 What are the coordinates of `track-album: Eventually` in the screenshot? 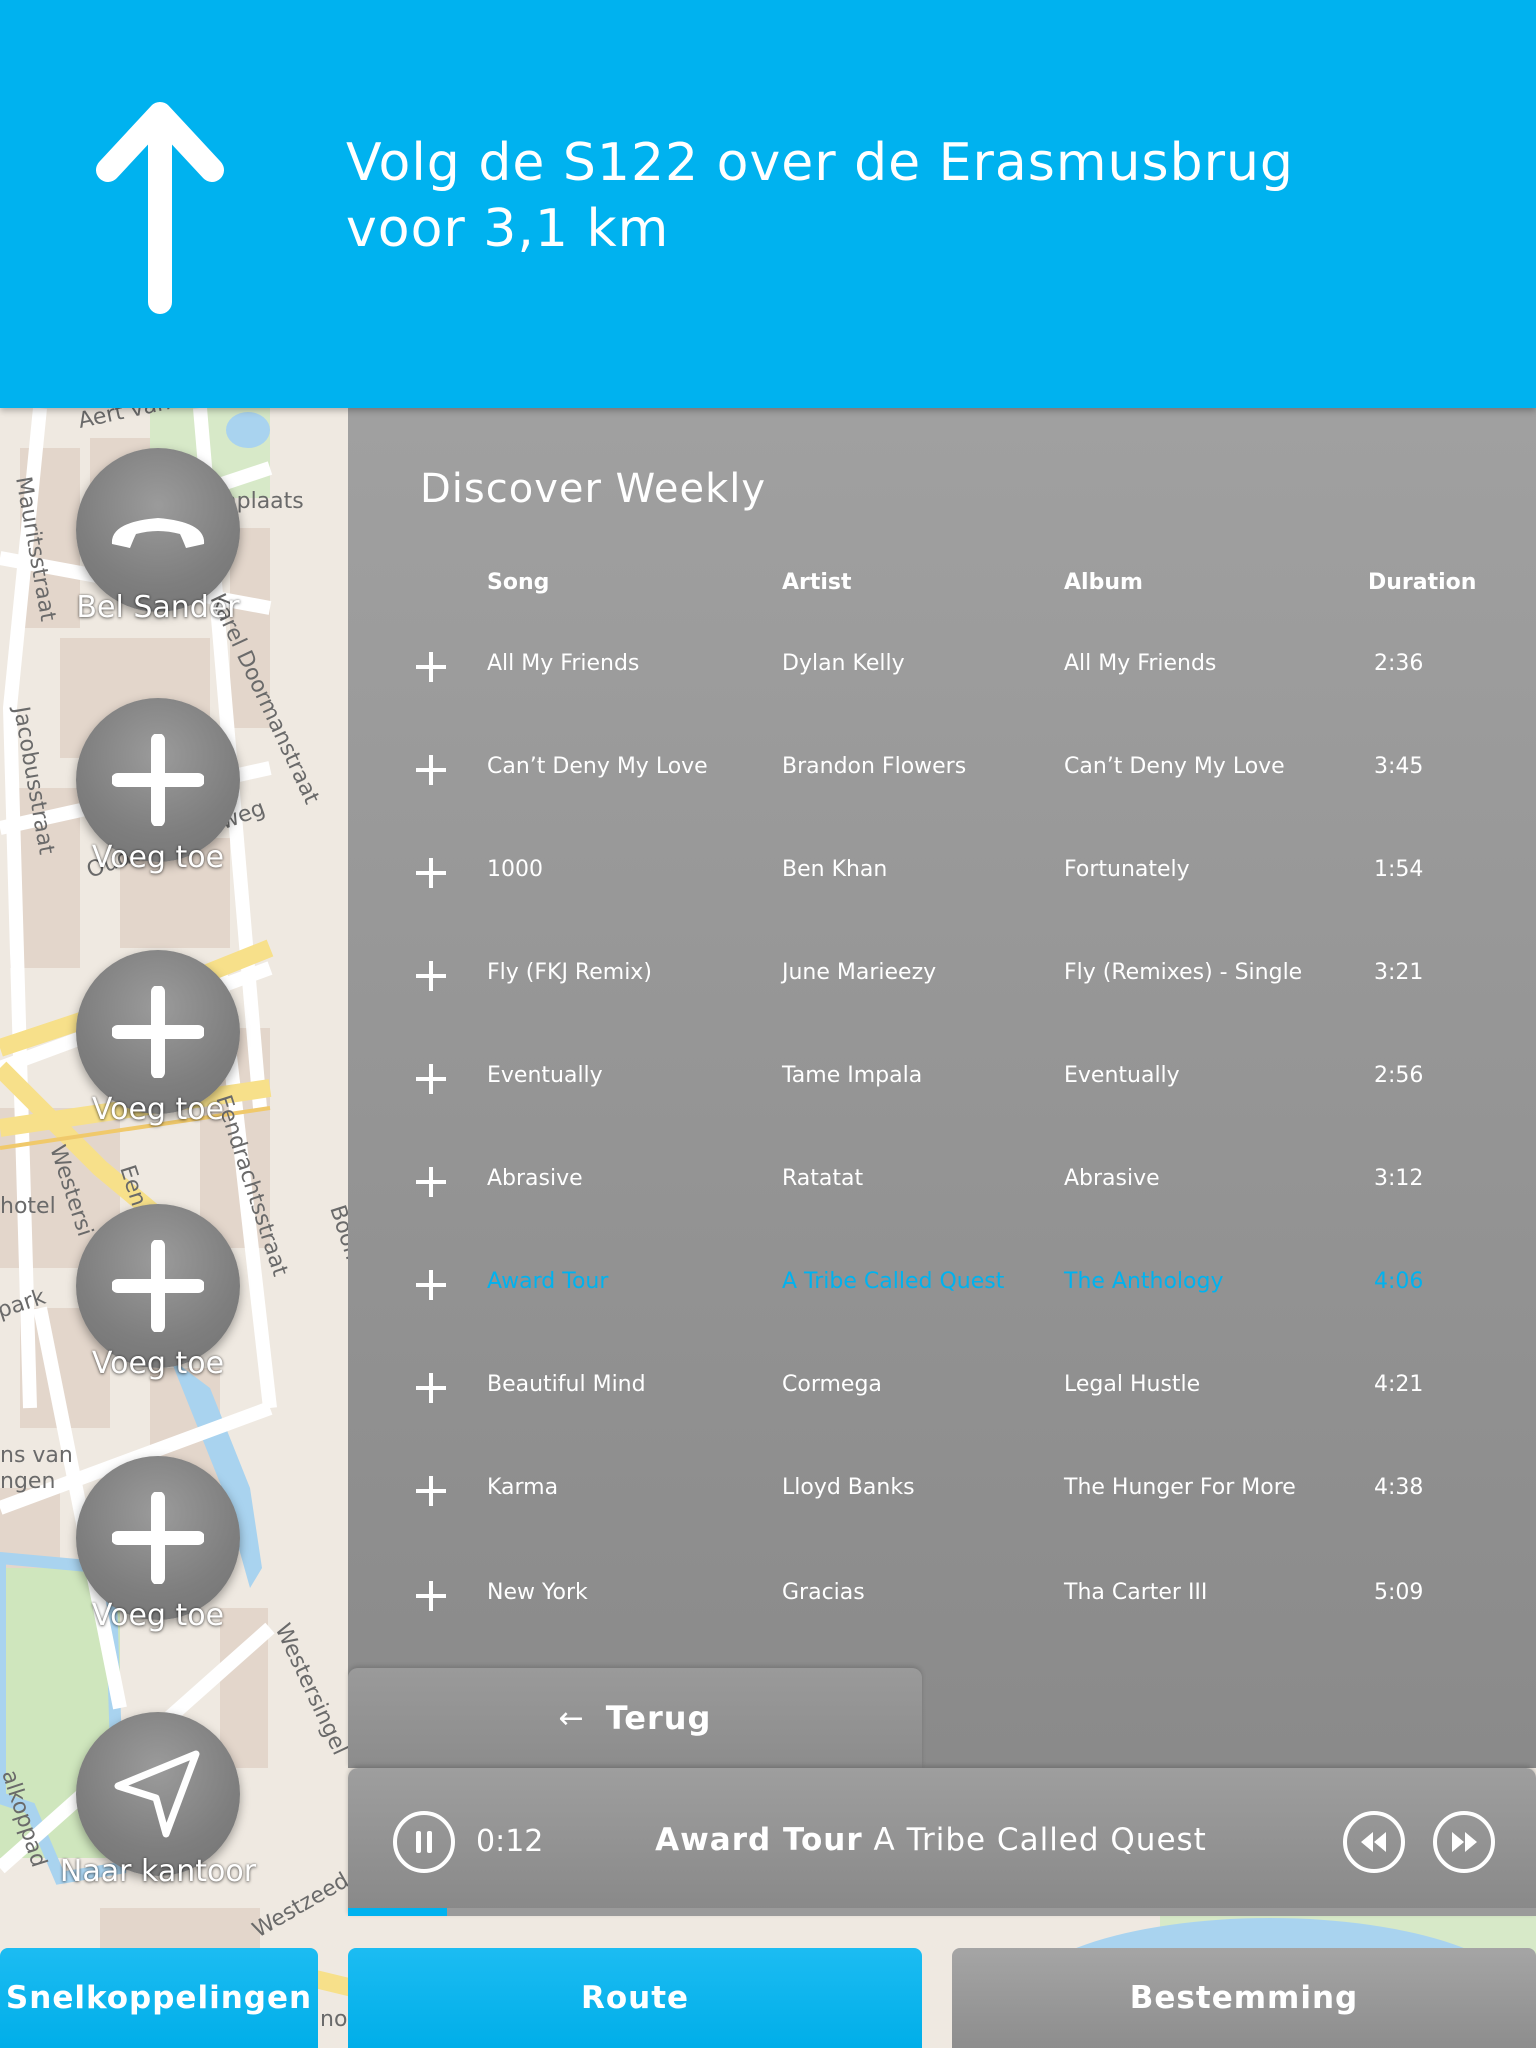 It's located at (1122, 1075).